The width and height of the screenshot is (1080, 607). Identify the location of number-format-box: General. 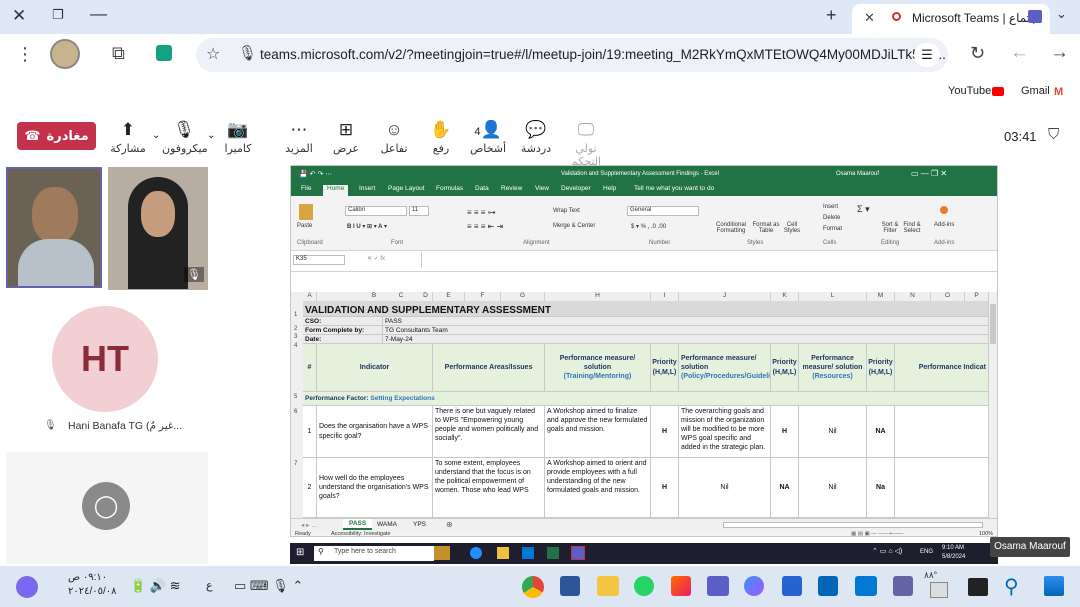
(663, 211).